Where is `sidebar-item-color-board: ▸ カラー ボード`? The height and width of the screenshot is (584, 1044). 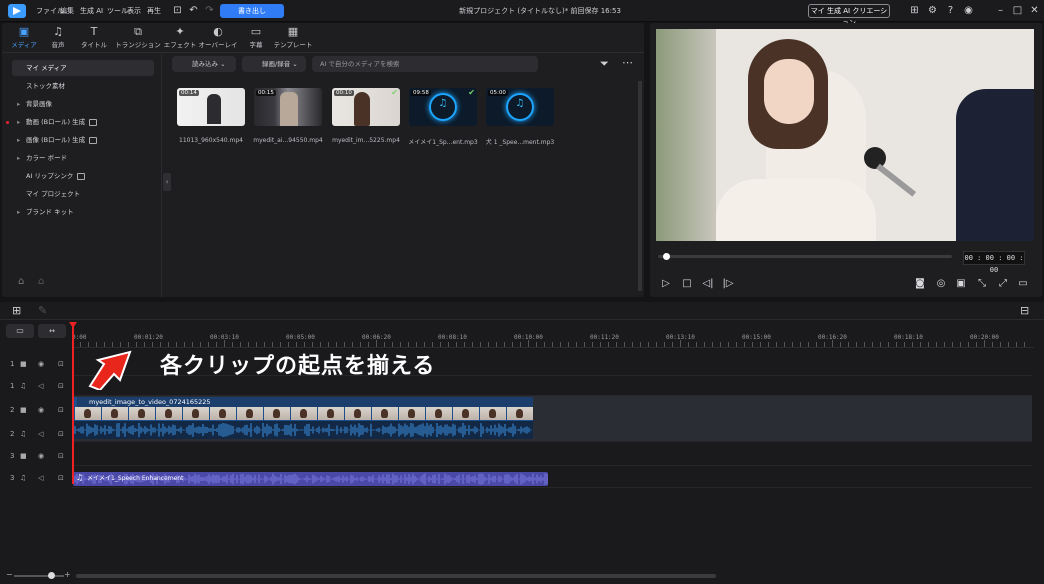 sidebar-item-color-board: ▸ カラー ボード is located at coordinates (83, 158).